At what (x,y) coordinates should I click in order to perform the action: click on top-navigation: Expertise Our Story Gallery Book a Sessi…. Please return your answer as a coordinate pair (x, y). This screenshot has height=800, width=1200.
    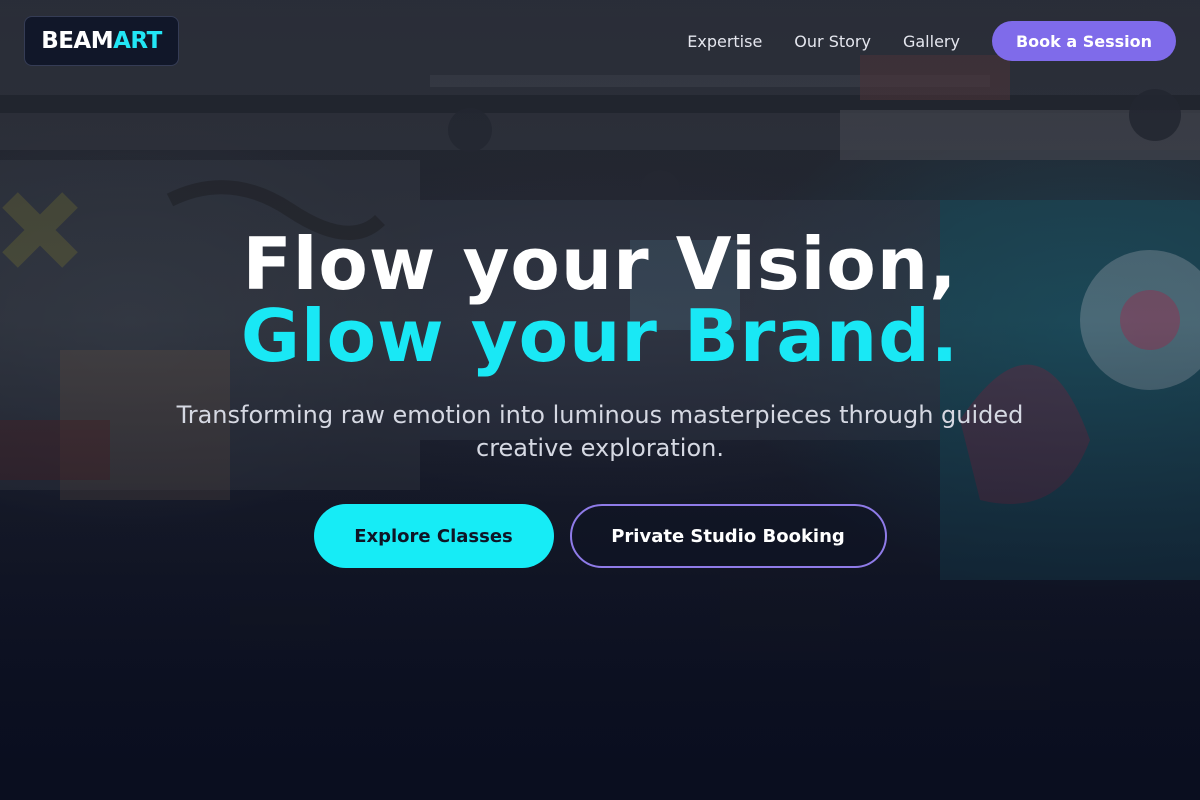
    Looking at the image, I should click on (931, 41).